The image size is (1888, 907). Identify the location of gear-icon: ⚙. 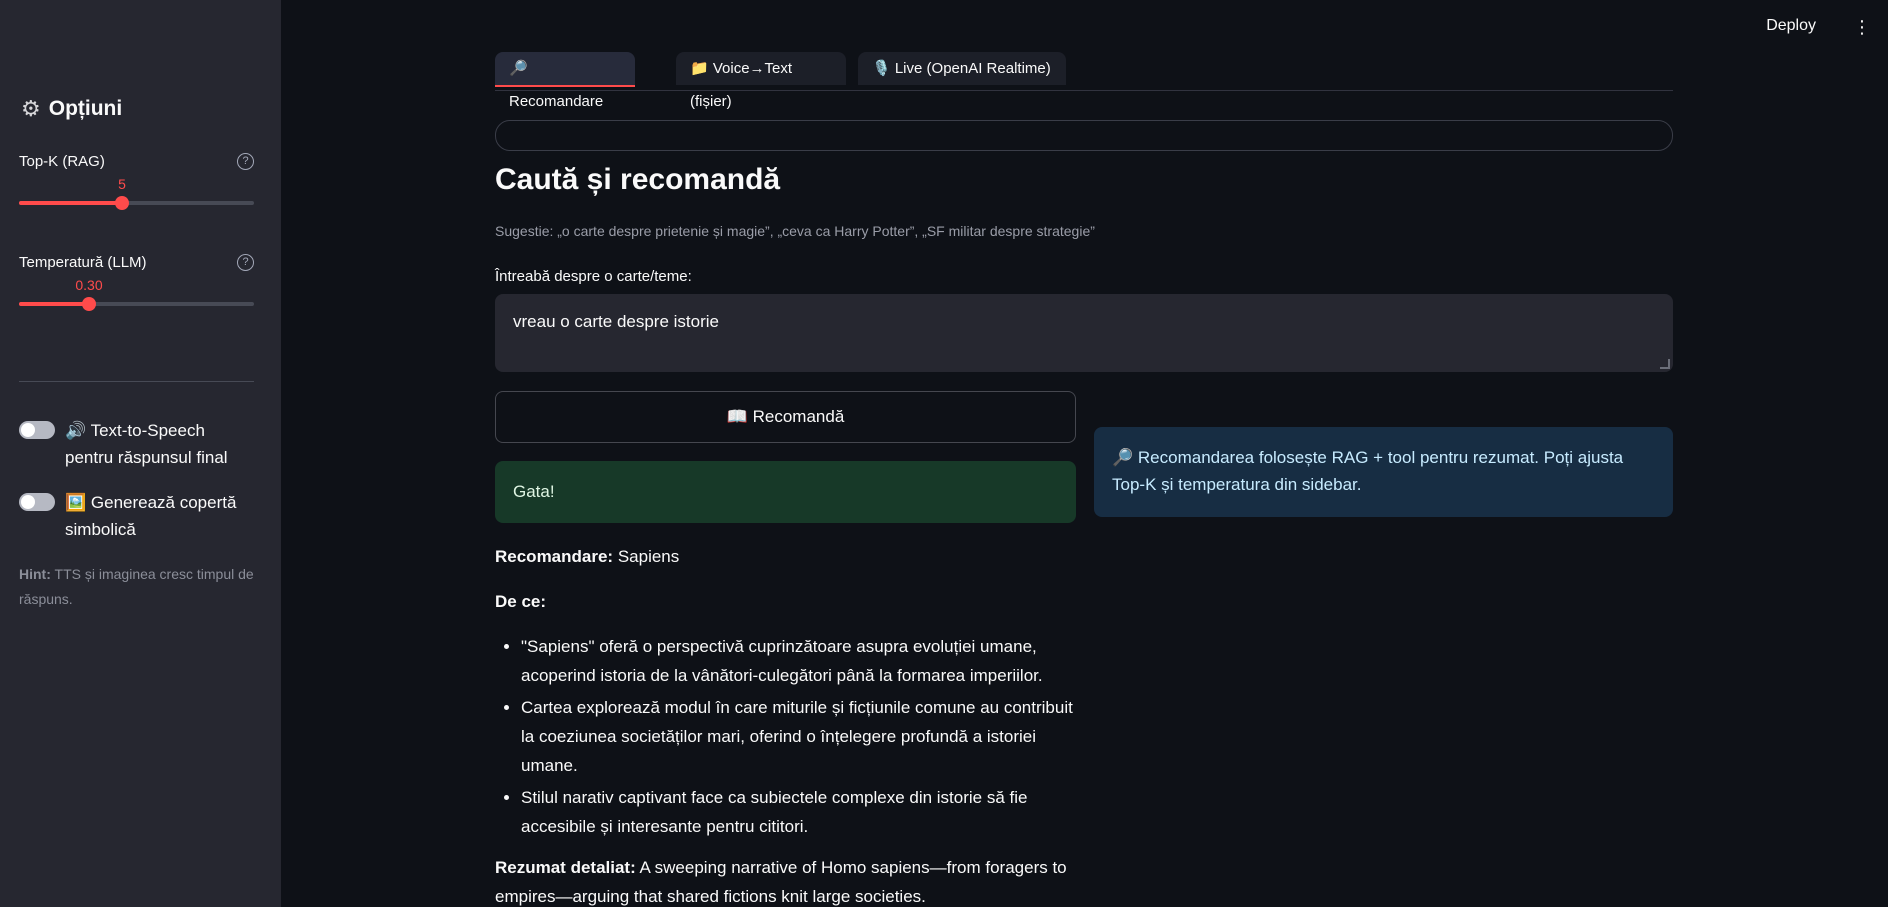
(31, 108).